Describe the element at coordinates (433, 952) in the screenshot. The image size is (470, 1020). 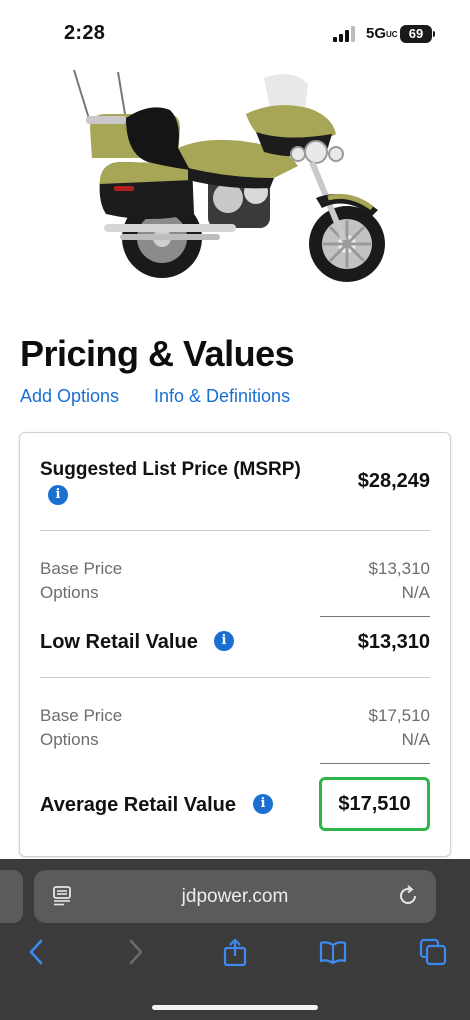
I see `tabs-icon` at that location.